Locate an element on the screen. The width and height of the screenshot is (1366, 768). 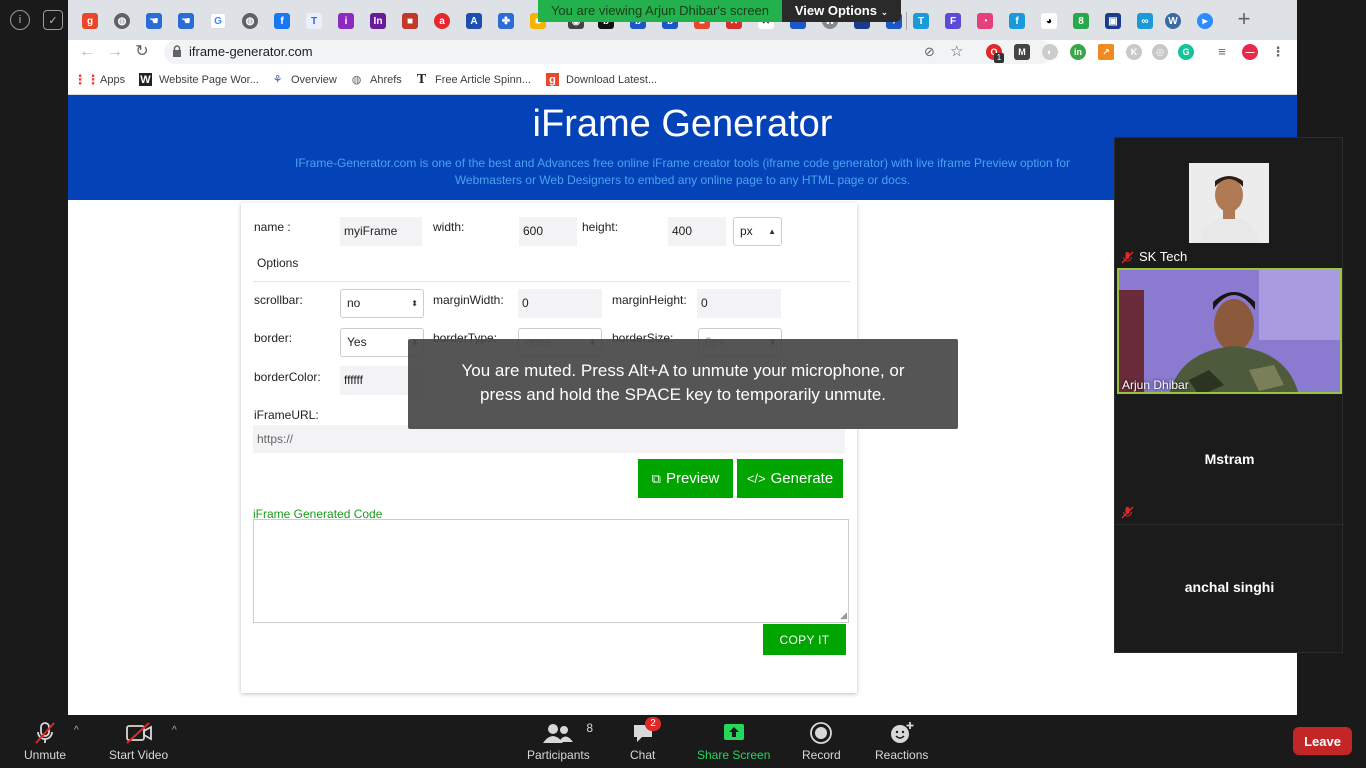
extension-icon: ◎ is located at coordinates (1160, 52).